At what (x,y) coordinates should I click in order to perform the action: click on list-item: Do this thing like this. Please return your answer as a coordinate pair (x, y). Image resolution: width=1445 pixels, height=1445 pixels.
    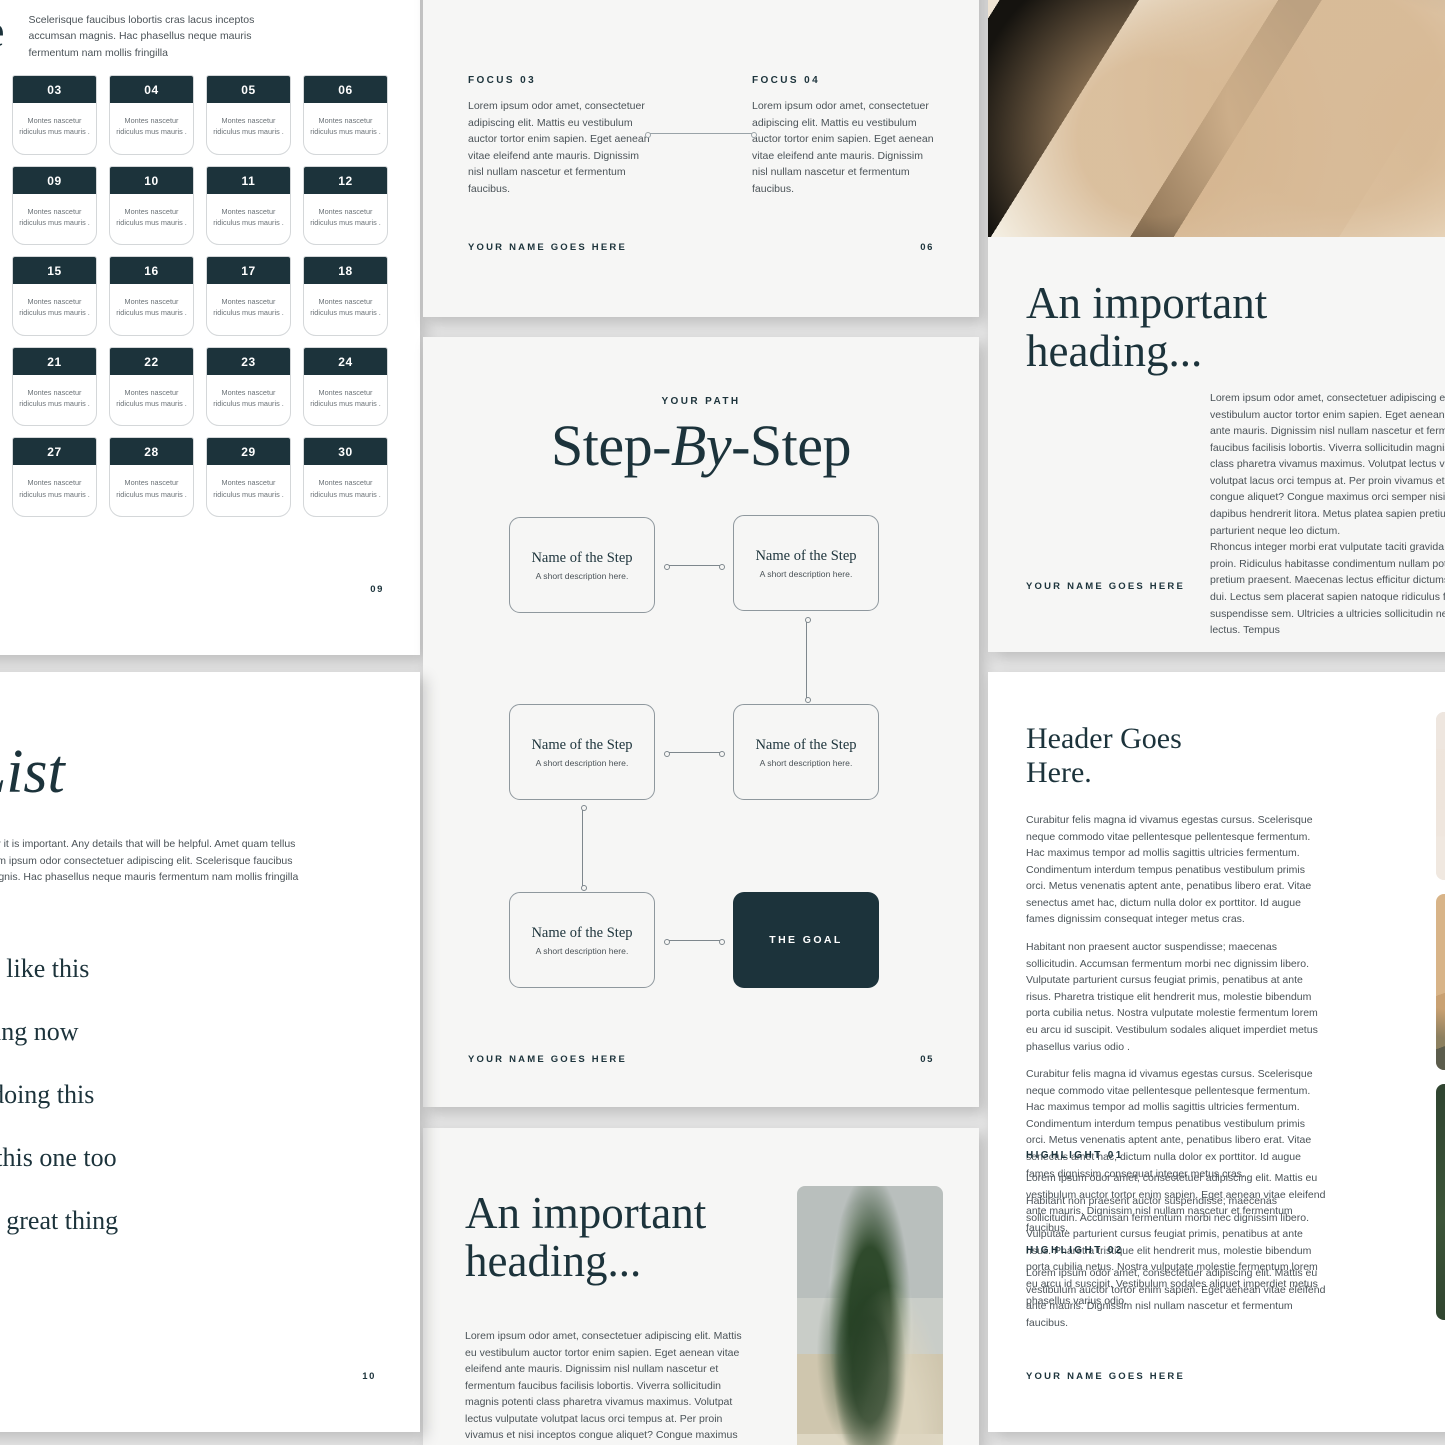
    Looking at the image, I should click on (182, 968).